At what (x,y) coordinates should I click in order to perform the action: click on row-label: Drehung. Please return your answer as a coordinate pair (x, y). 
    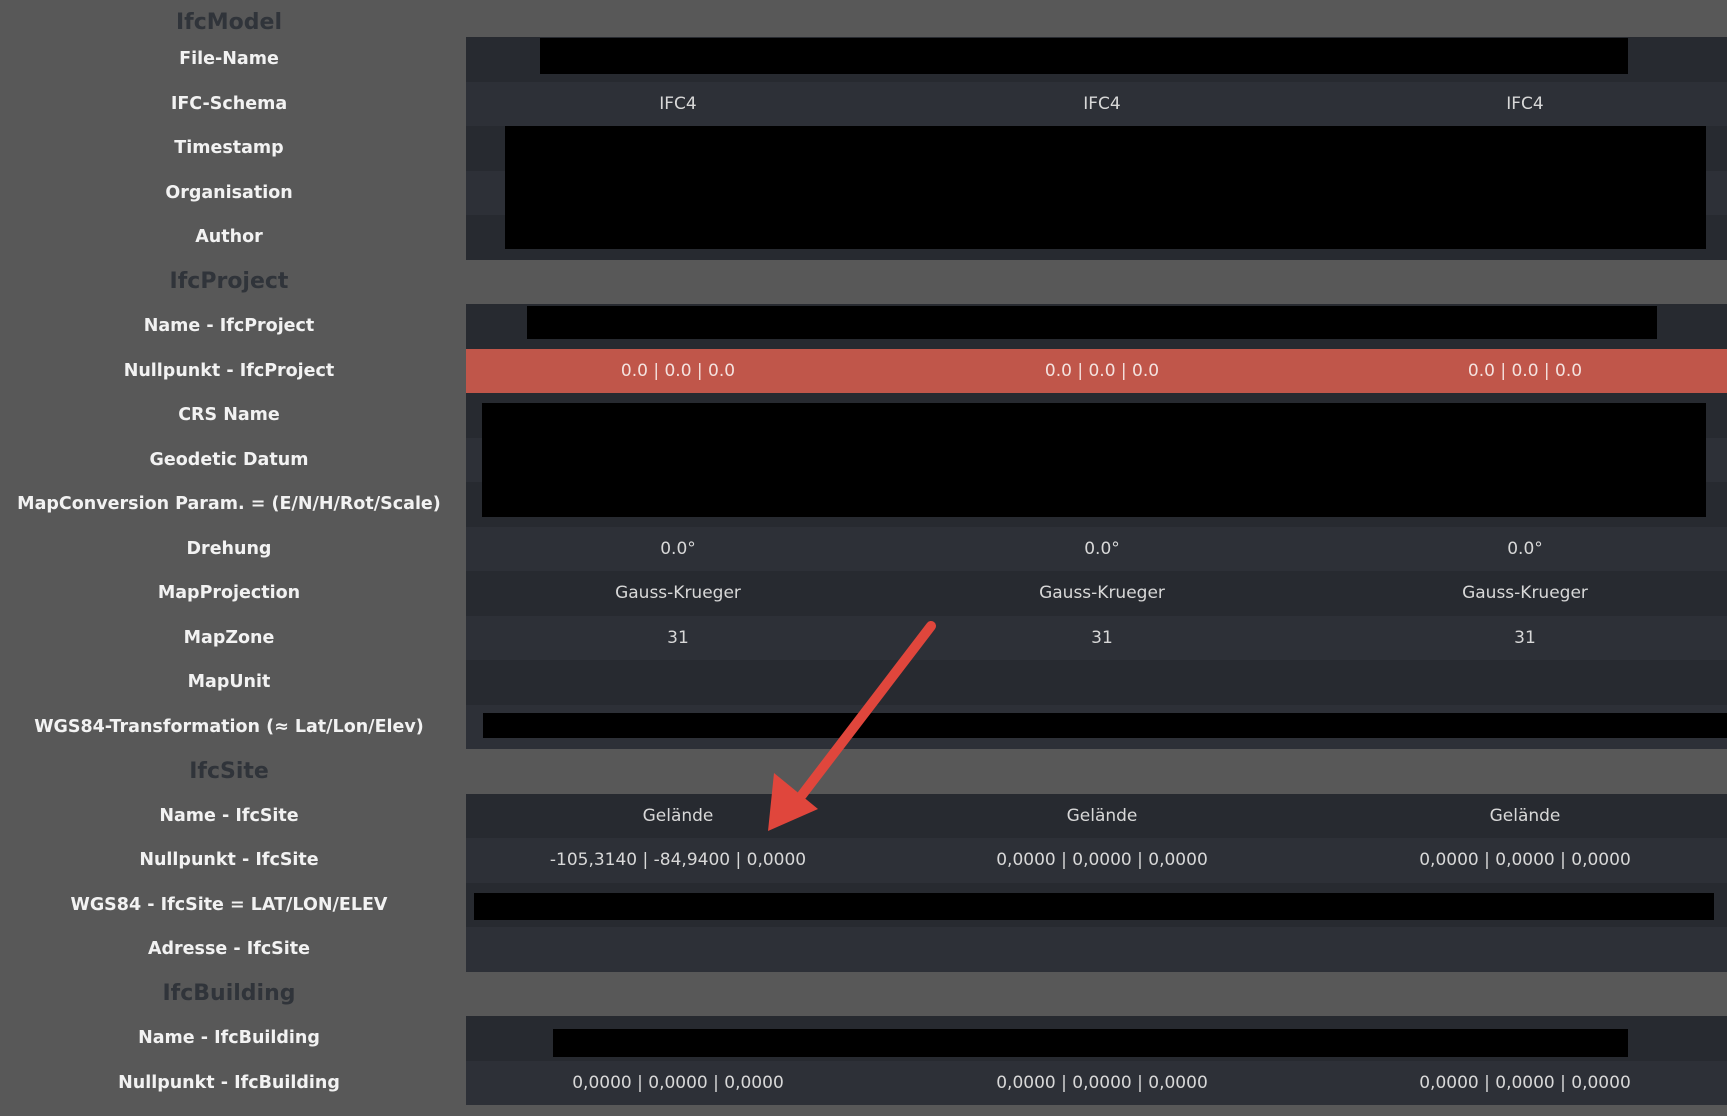
    Looking at the image, I should click on (229, 548).